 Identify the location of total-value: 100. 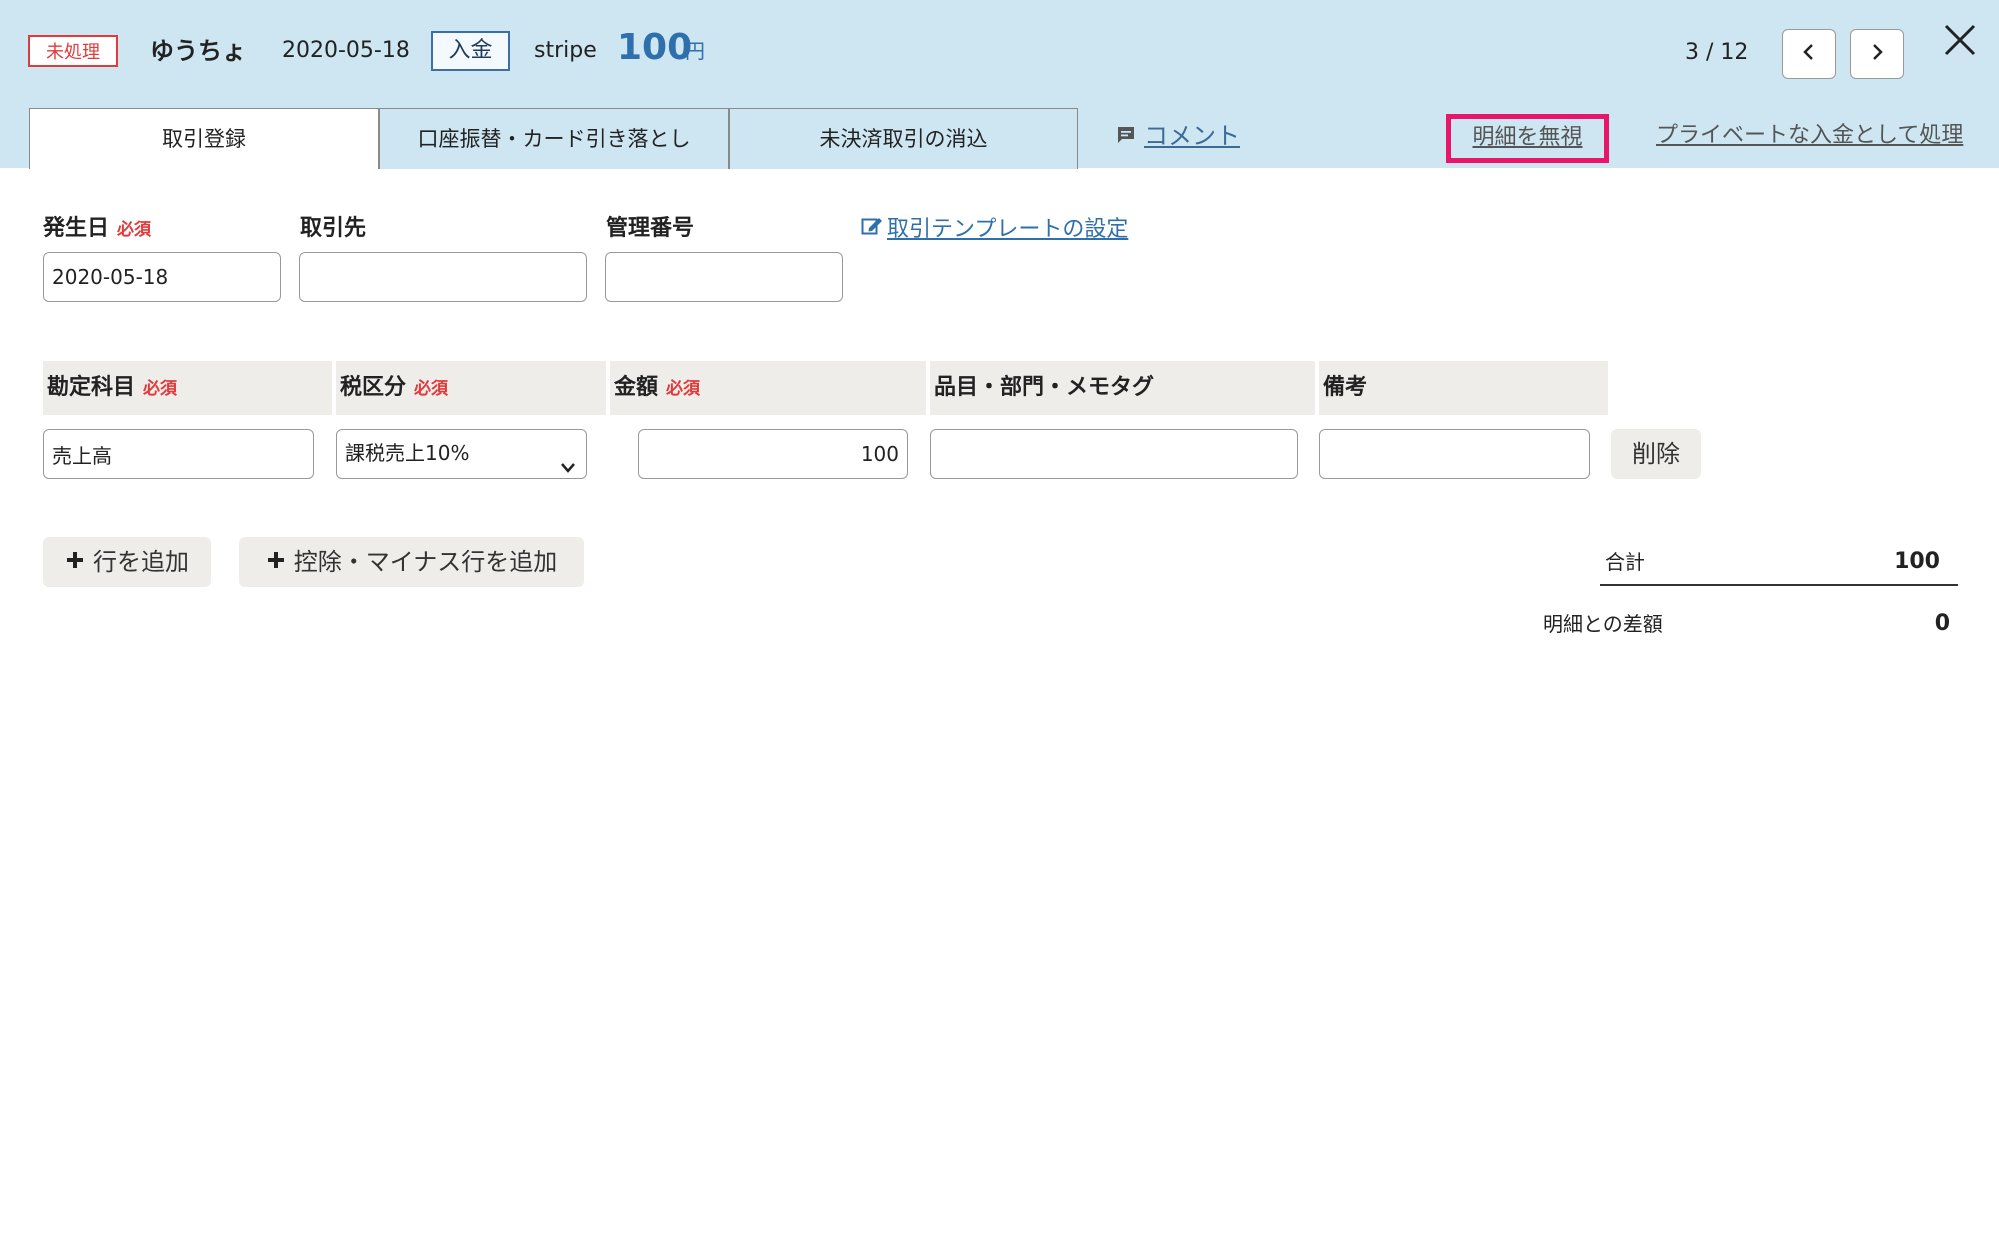
(1917, 561).